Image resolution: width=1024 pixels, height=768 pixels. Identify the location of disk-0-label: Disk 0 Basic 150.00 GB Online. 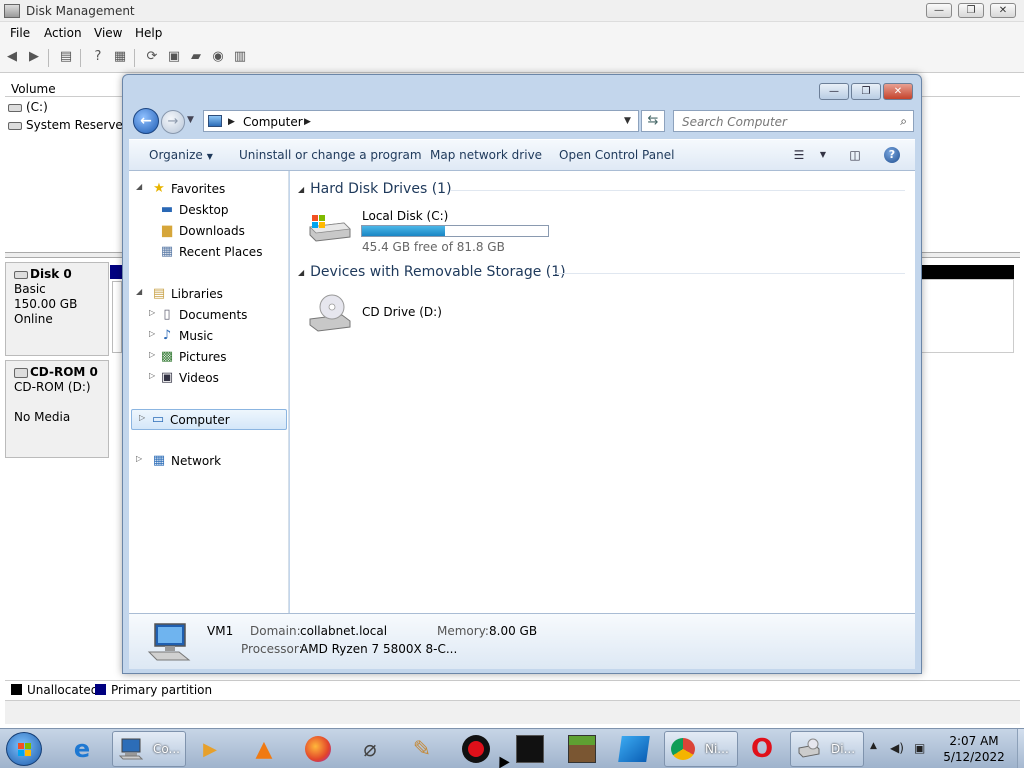
(57, 309).